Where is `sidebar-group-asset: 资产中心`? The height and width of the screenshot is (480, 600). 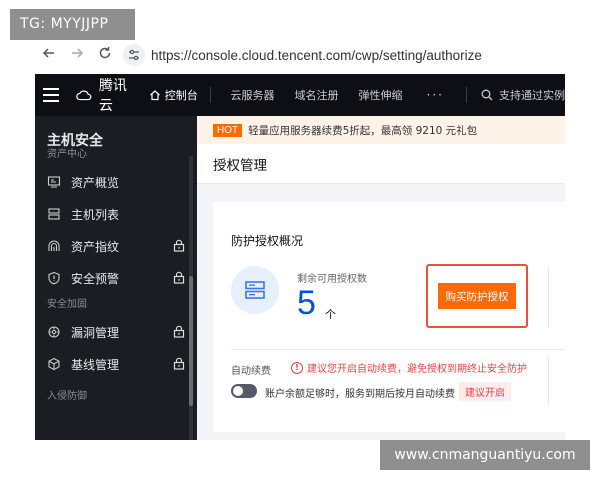
sidebar-group-asset: 资产中心 is located at coordinates (67, 154).